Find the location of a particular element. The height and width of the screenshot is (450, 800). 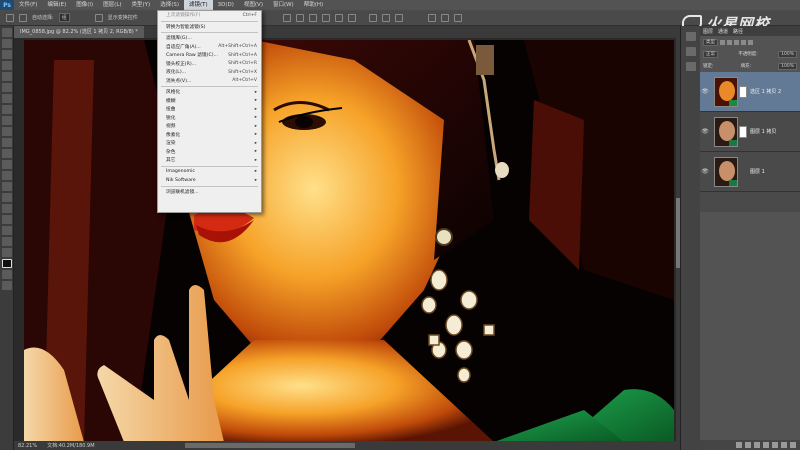

zoom-tool-icon is located at coordinates (7, 241).